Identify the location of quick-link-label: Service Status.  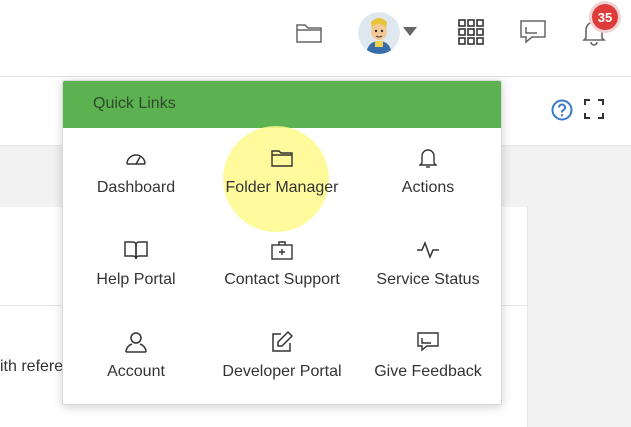
(428, 279).